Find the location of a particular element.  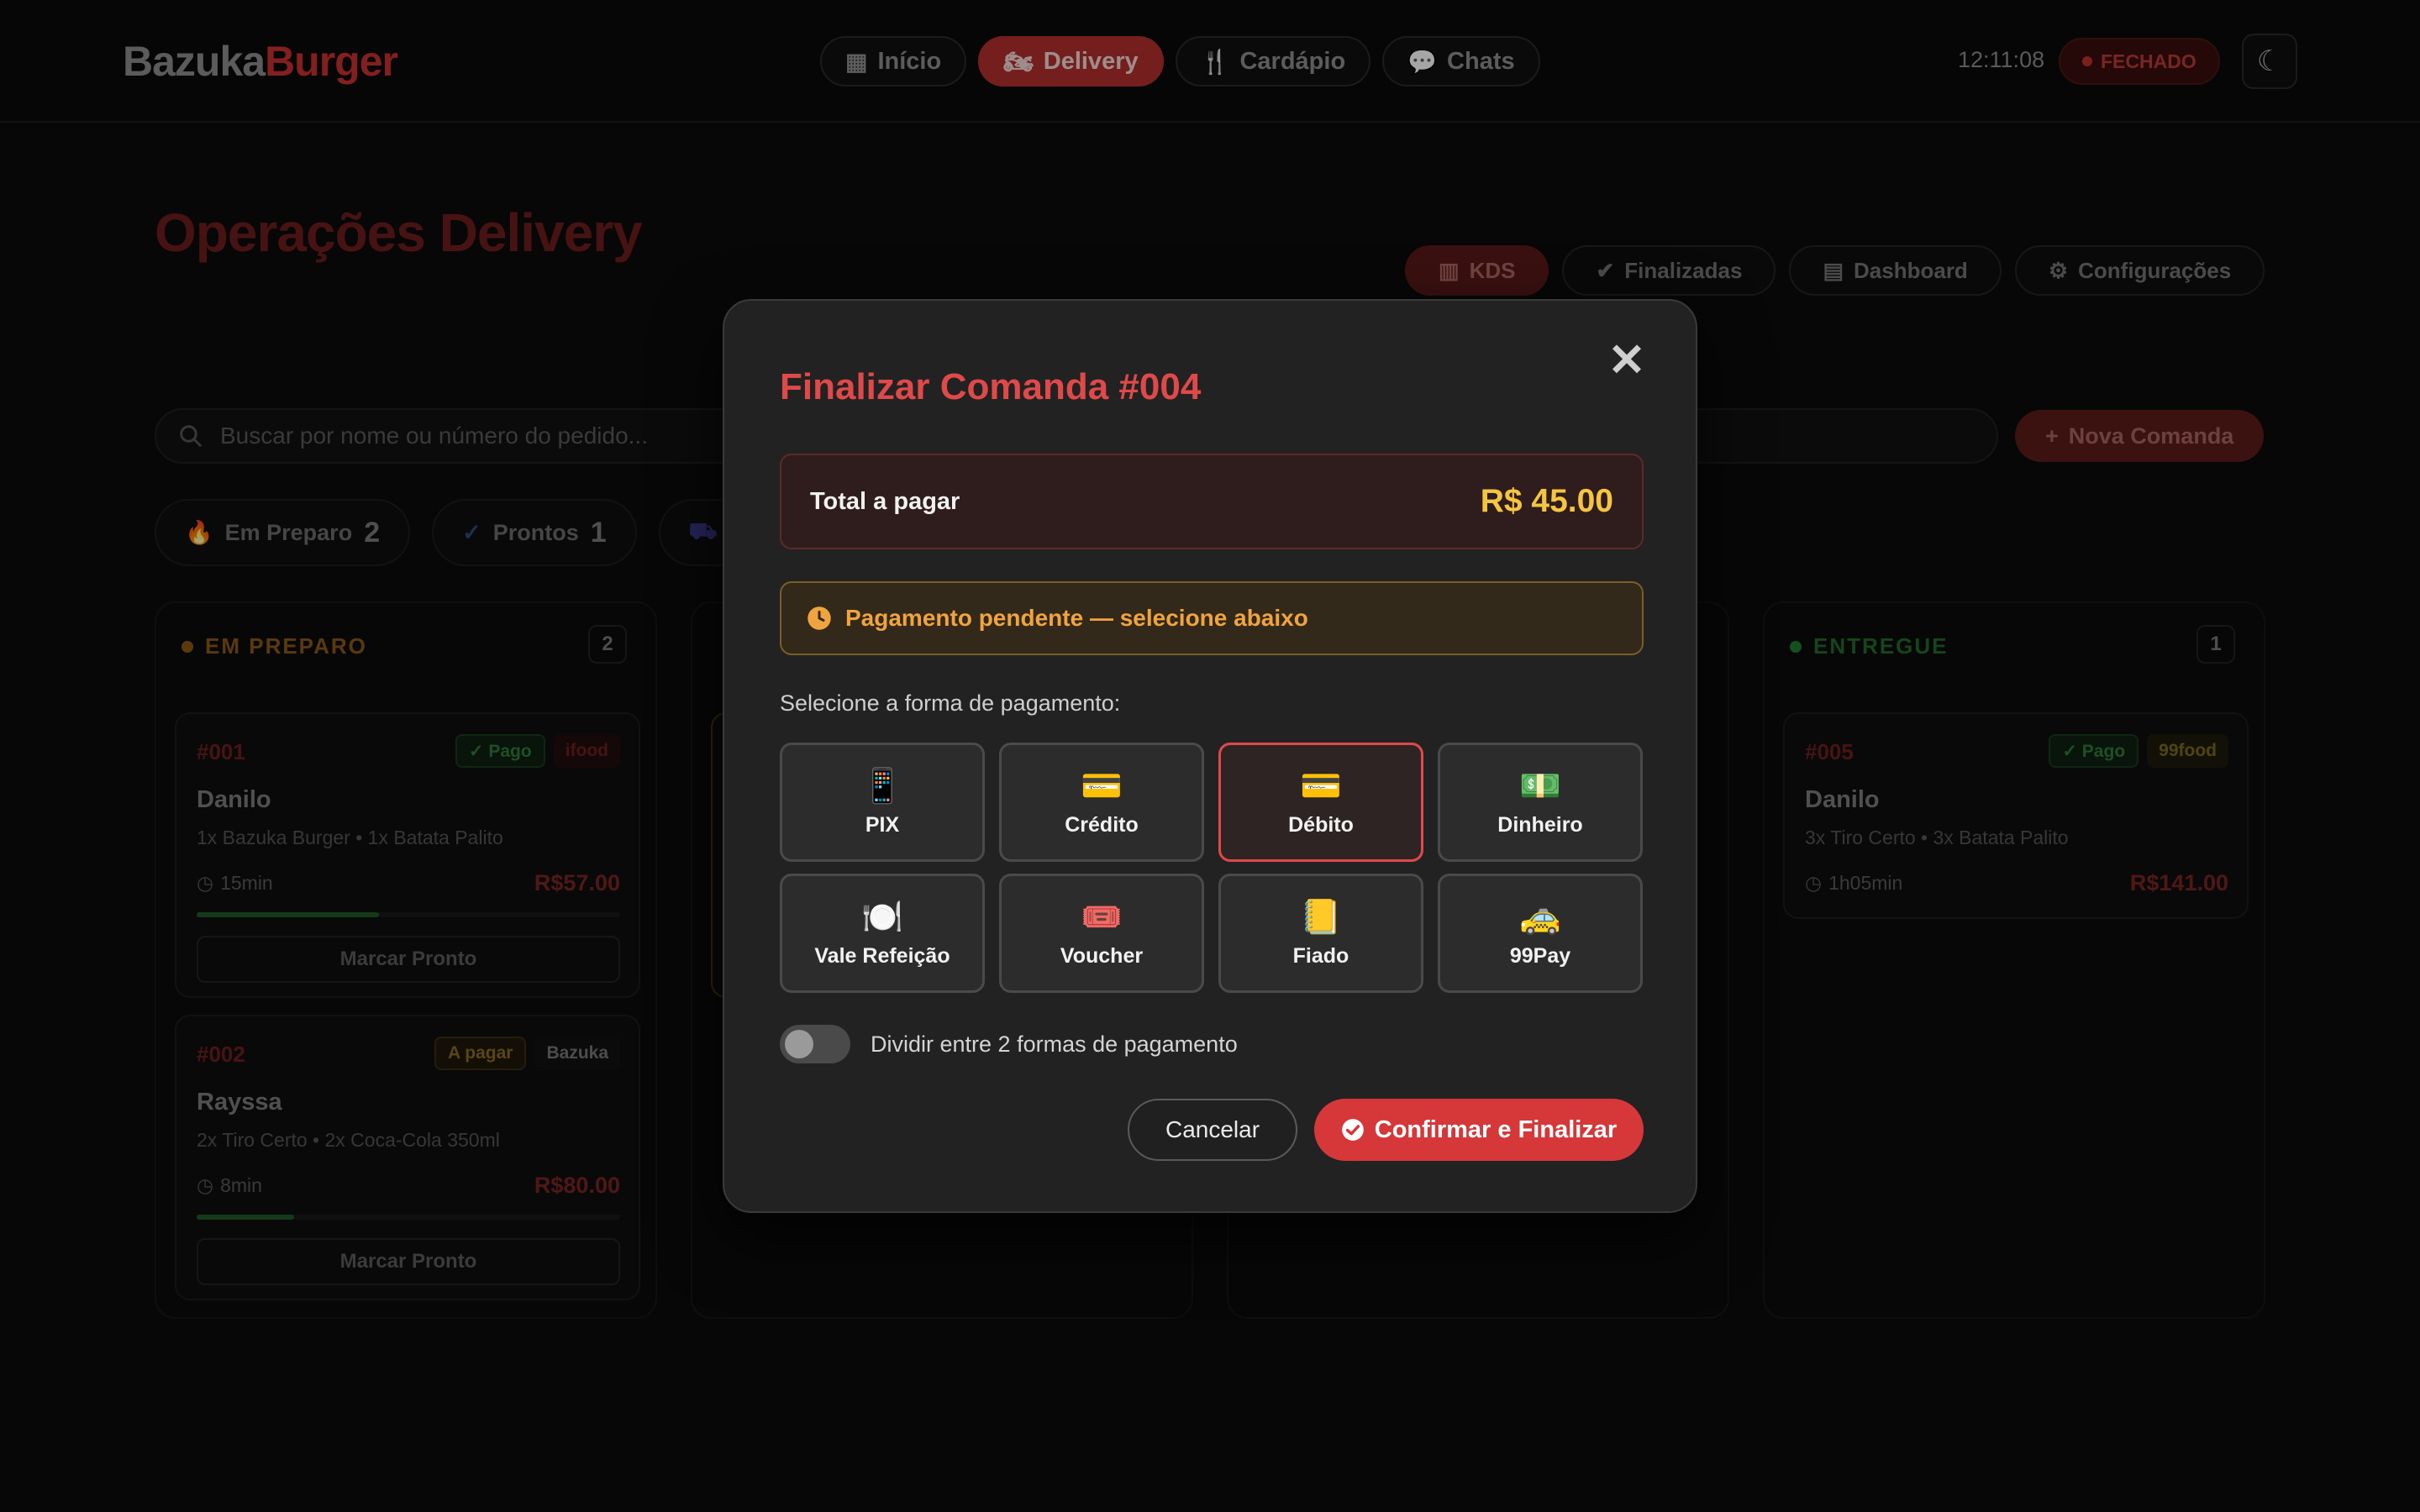

payment-option-fiado: 📒 Fiado is located at coordinates (1320, 933).